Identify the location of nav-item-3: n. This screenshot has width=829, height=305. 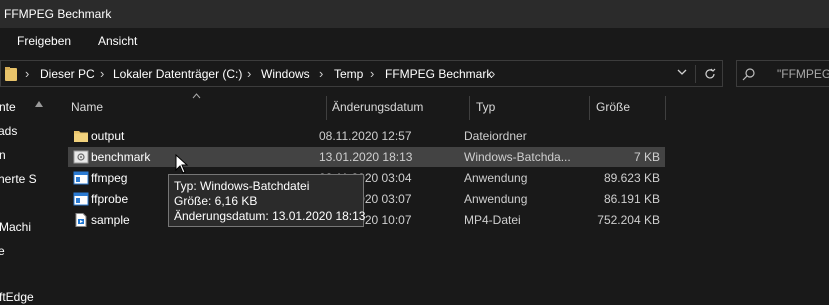
(3, 155).